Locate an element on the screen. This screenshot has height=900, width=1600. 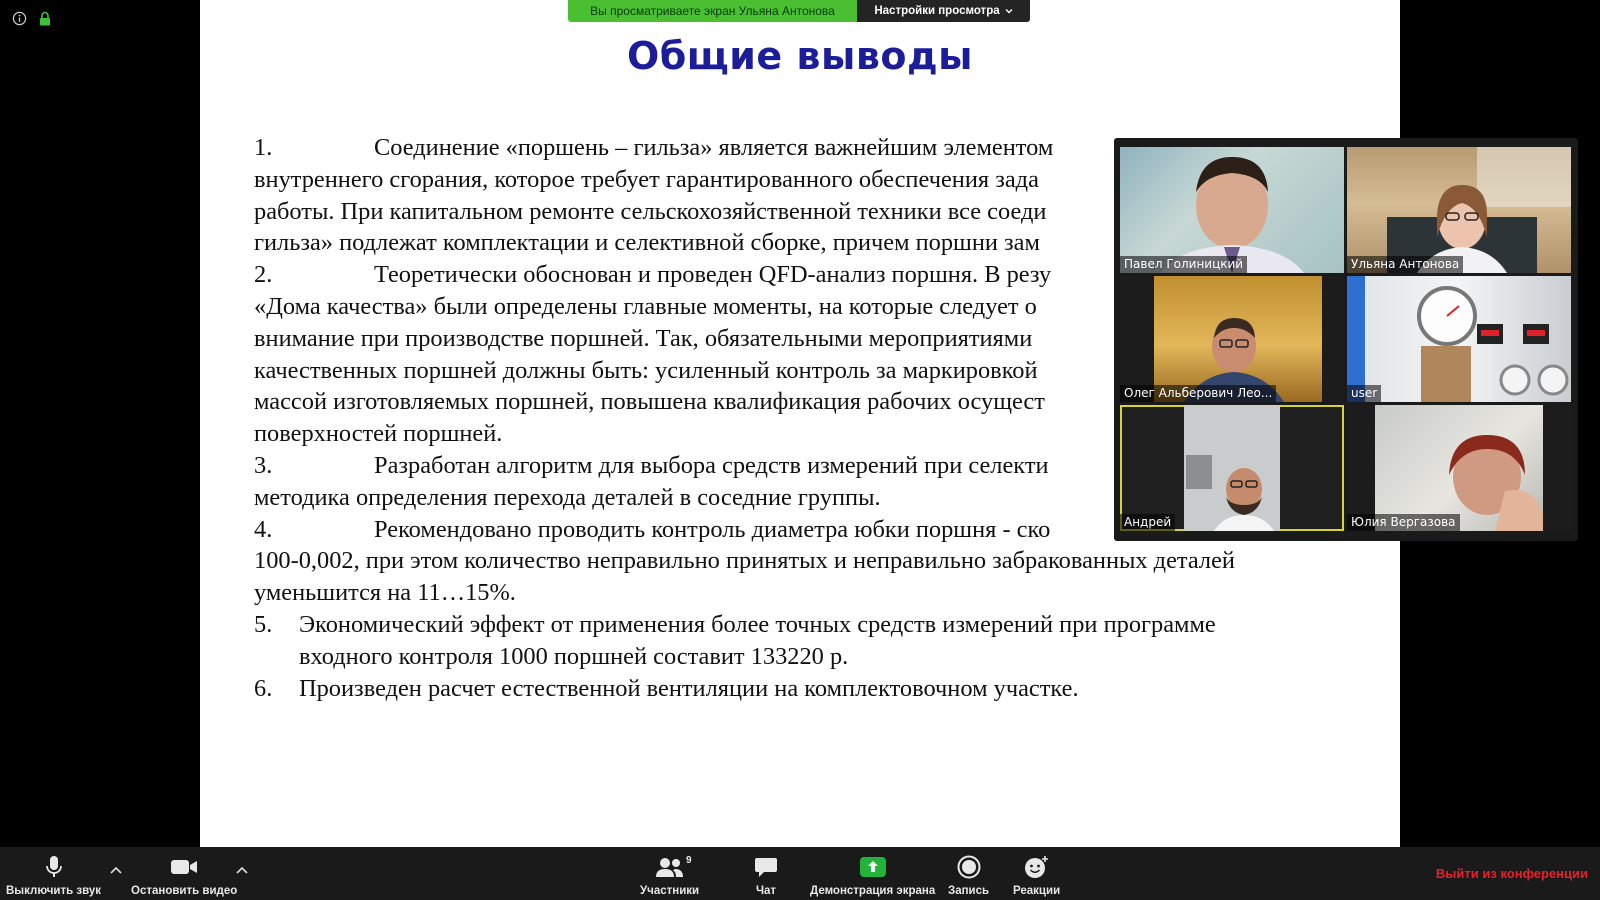
record-icon is located at coordinates (969, 867).